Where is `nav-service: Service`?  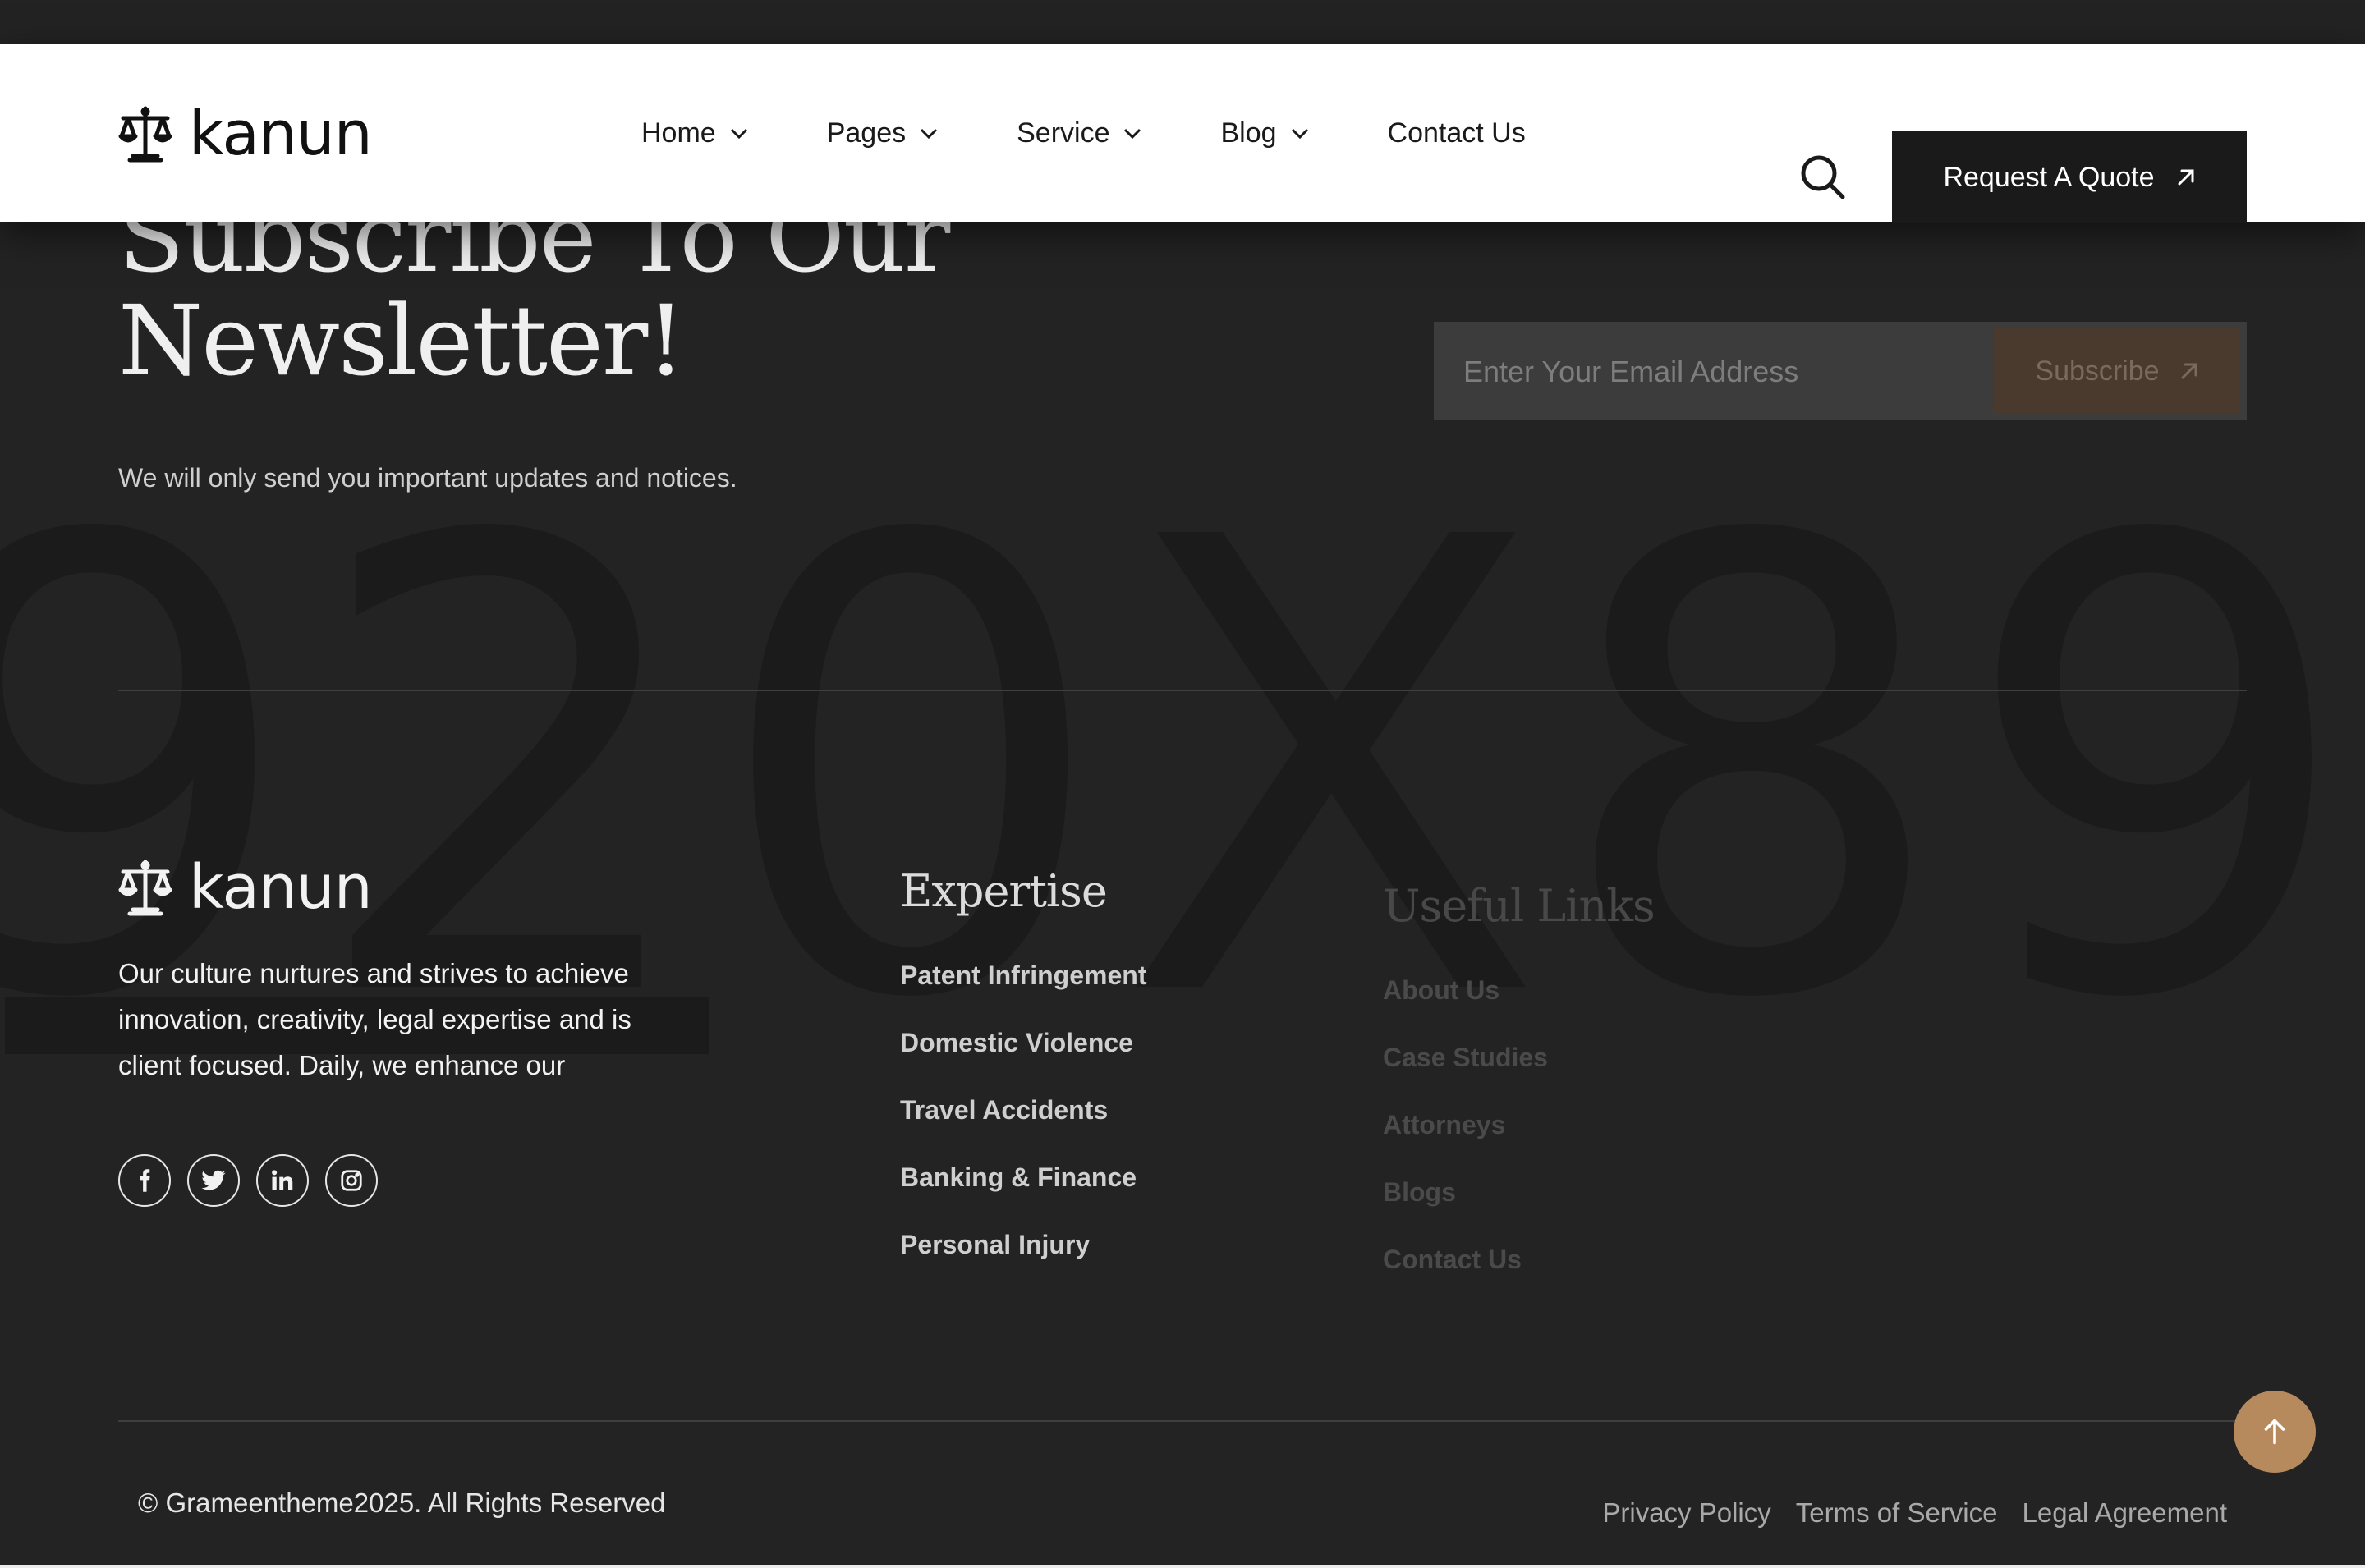
nav-service: Service is located at coordinates (1079, 133).